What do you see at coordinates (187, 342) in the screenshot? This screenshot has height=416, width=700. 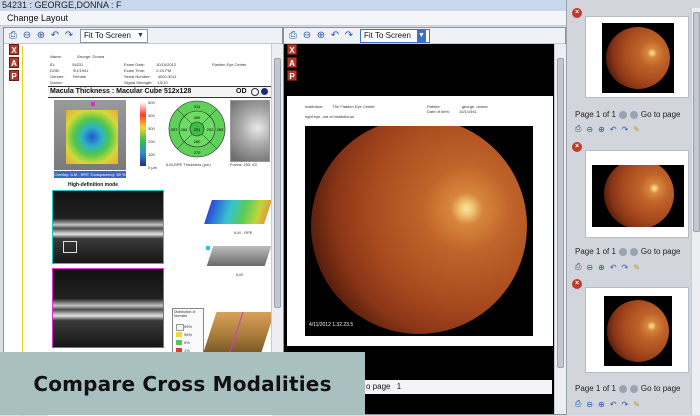 I see `legend-5: 5%` at bounding box center [187, 342].